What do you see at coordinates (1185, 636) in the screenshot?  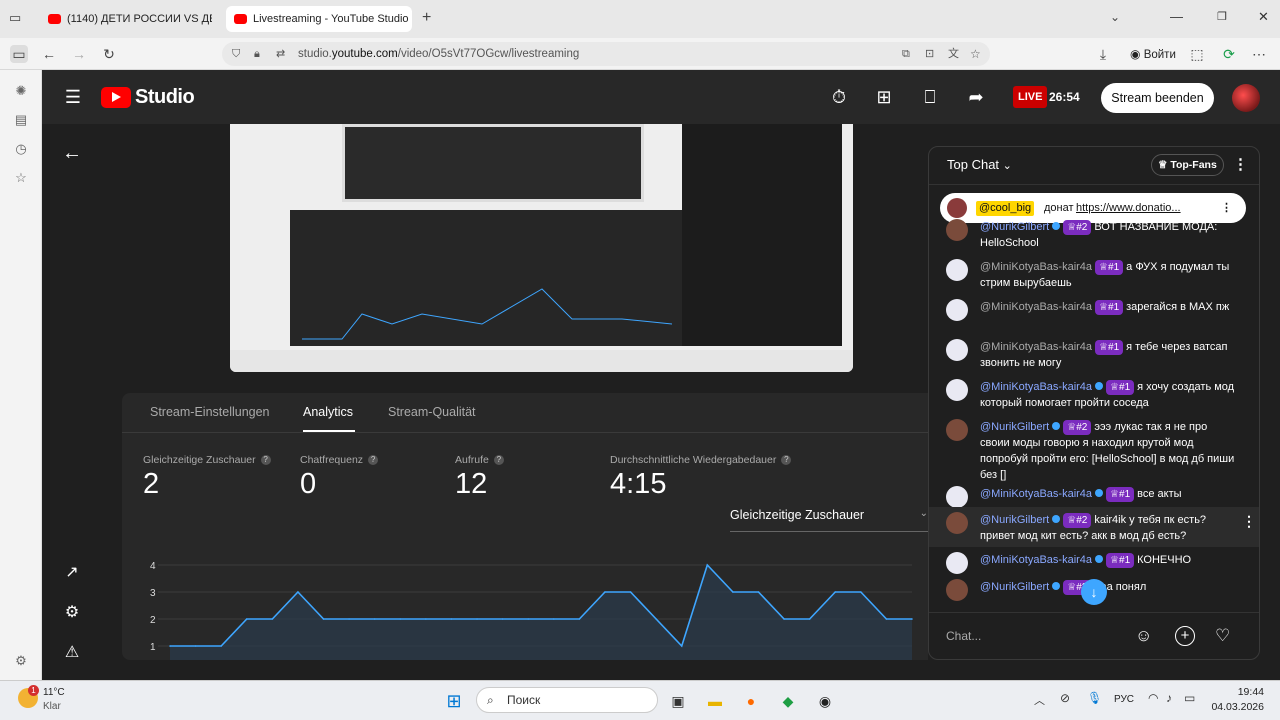 I see `add-icon: +` at bounding box center [1185, 636].